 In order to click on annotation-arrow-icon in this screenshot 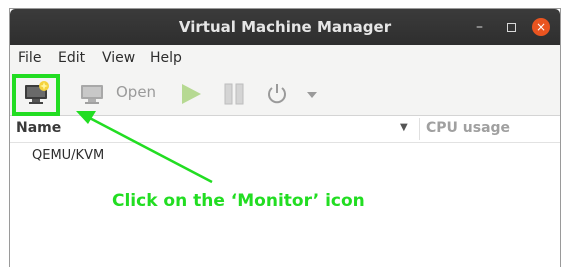, I will do `click(144, 147)`.